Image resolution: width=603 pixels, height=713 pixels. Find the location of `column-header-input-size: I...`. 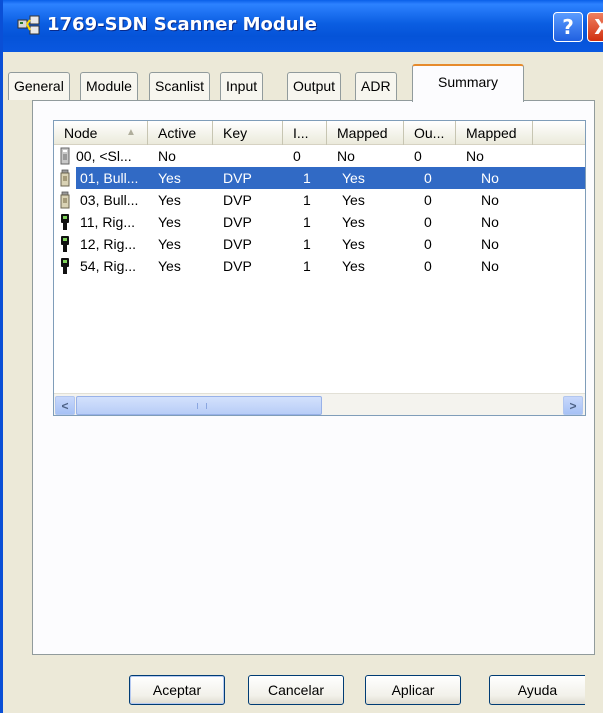

column-header-input-size: I... is located at coordinates (305, 133).